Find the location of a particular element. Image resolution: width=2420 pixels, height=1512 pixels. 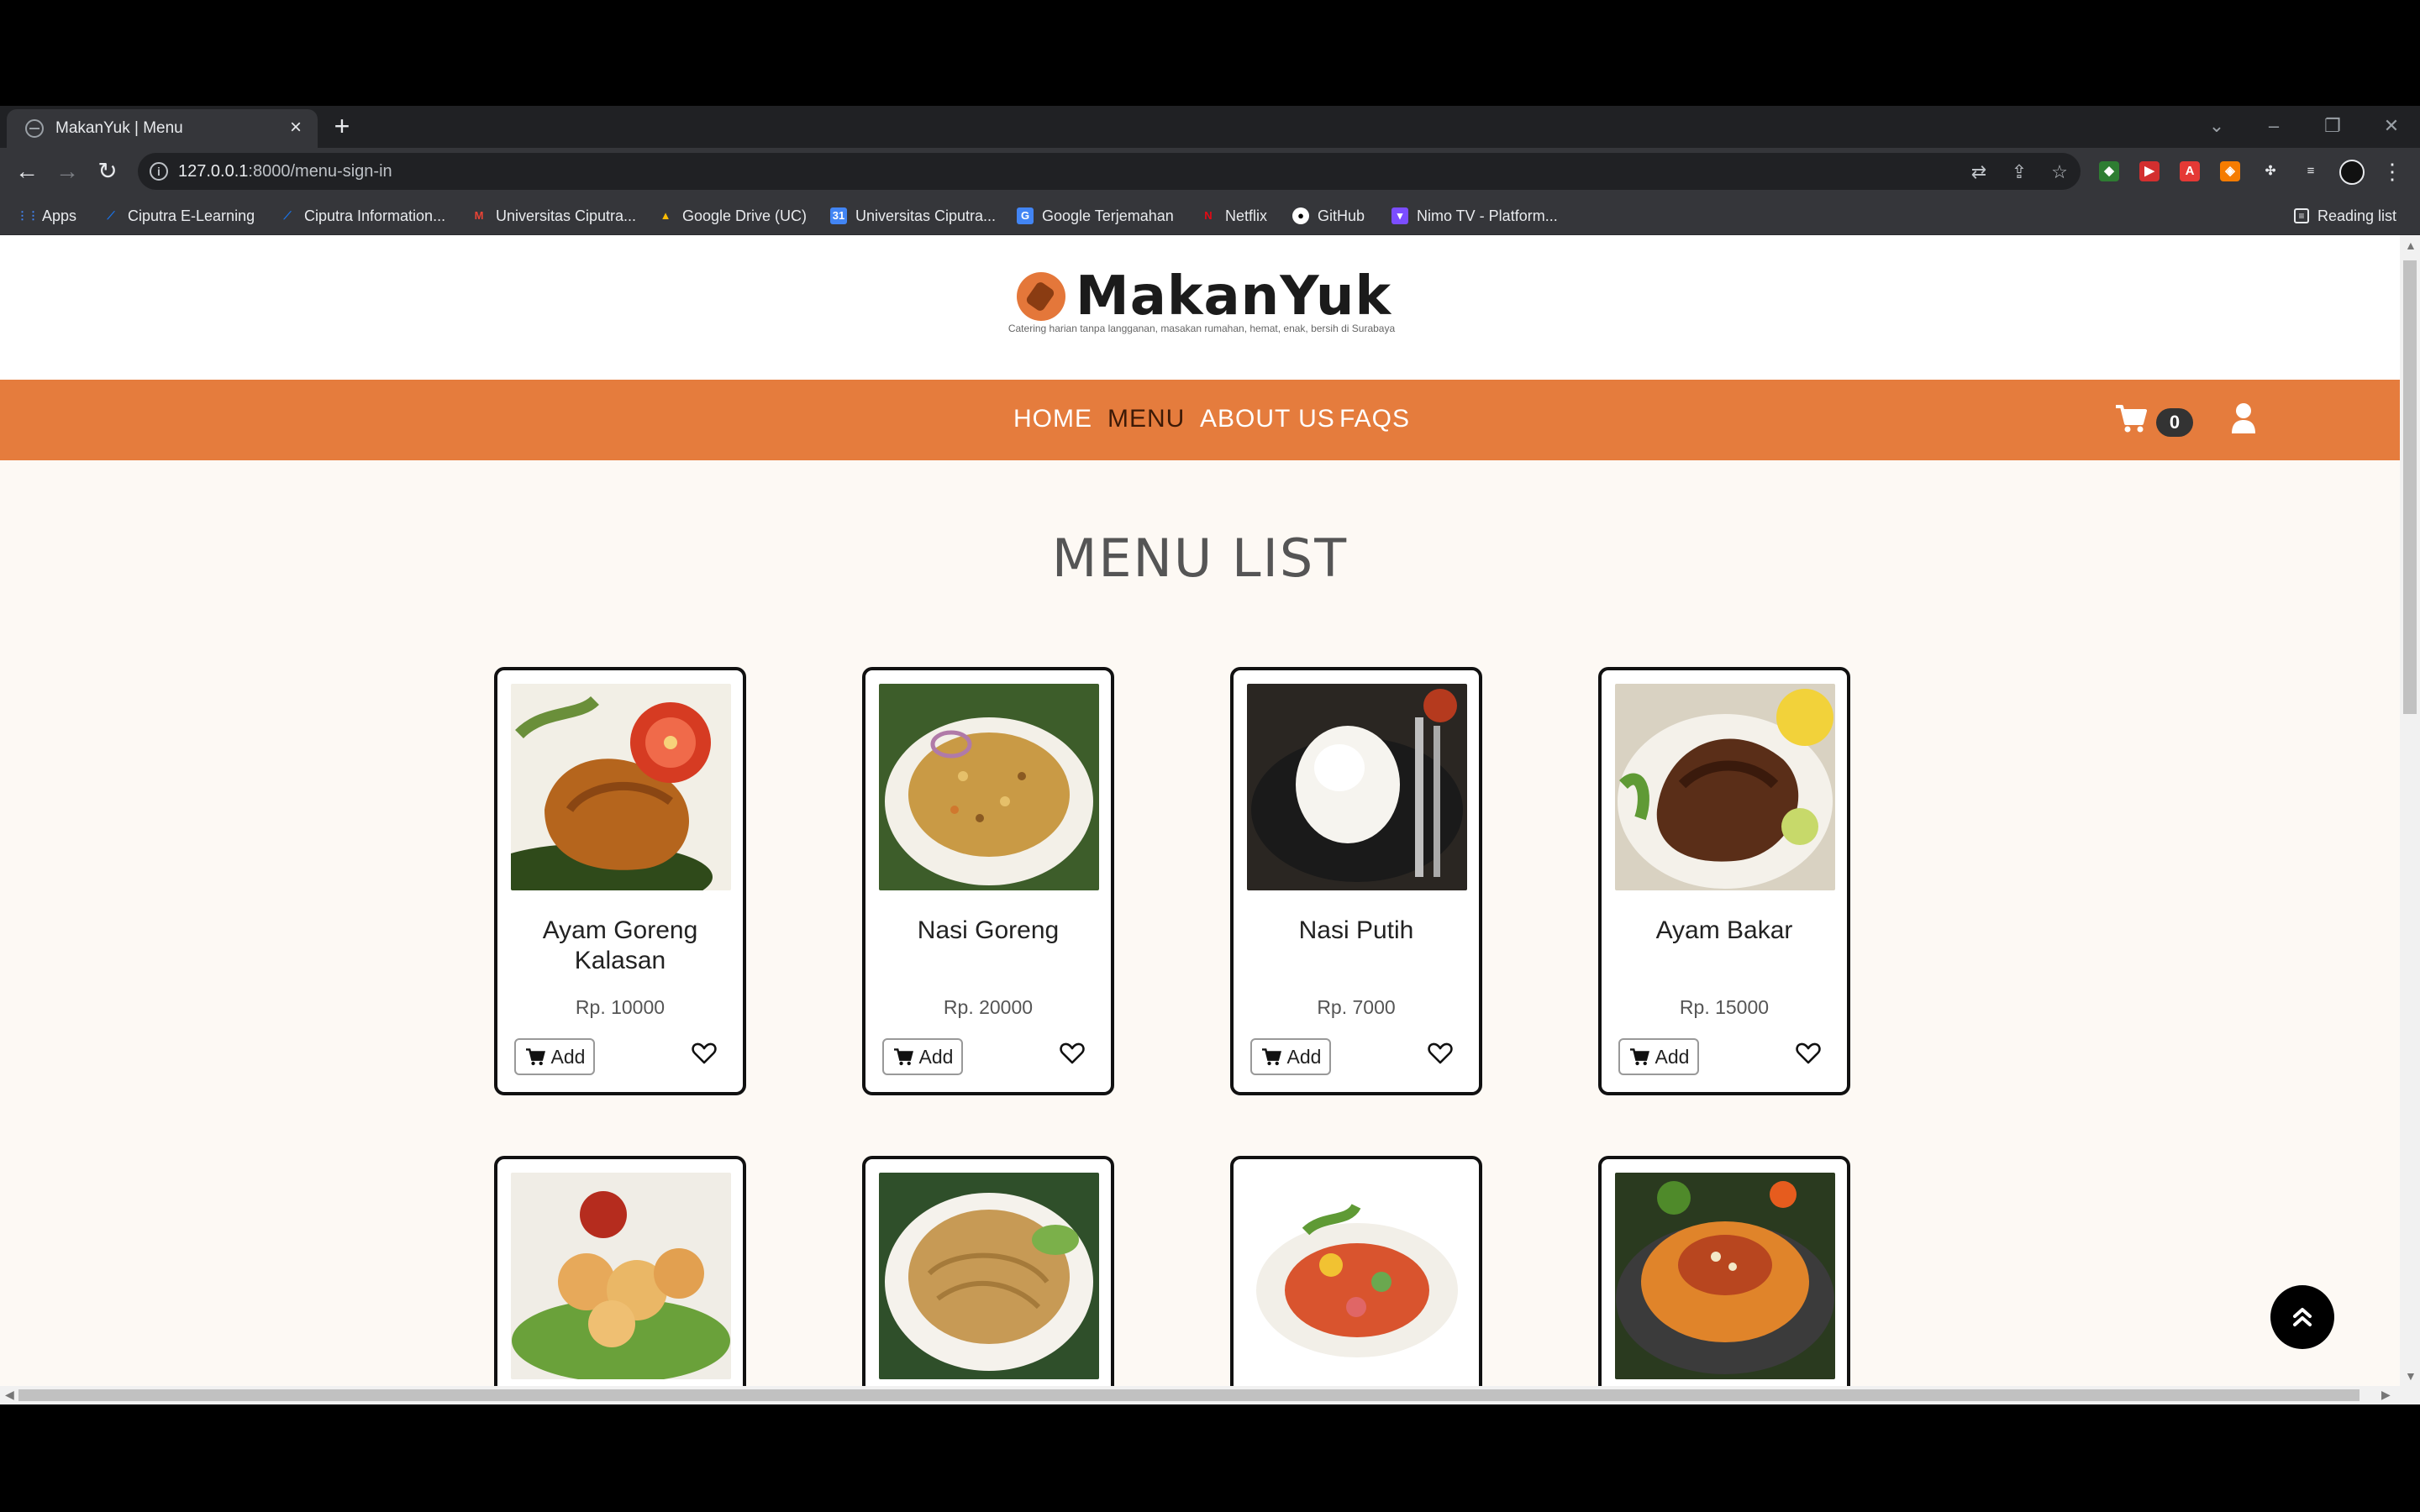

scroll-up-arrow-icon: ▲ is located at coordinates (2411, 245).